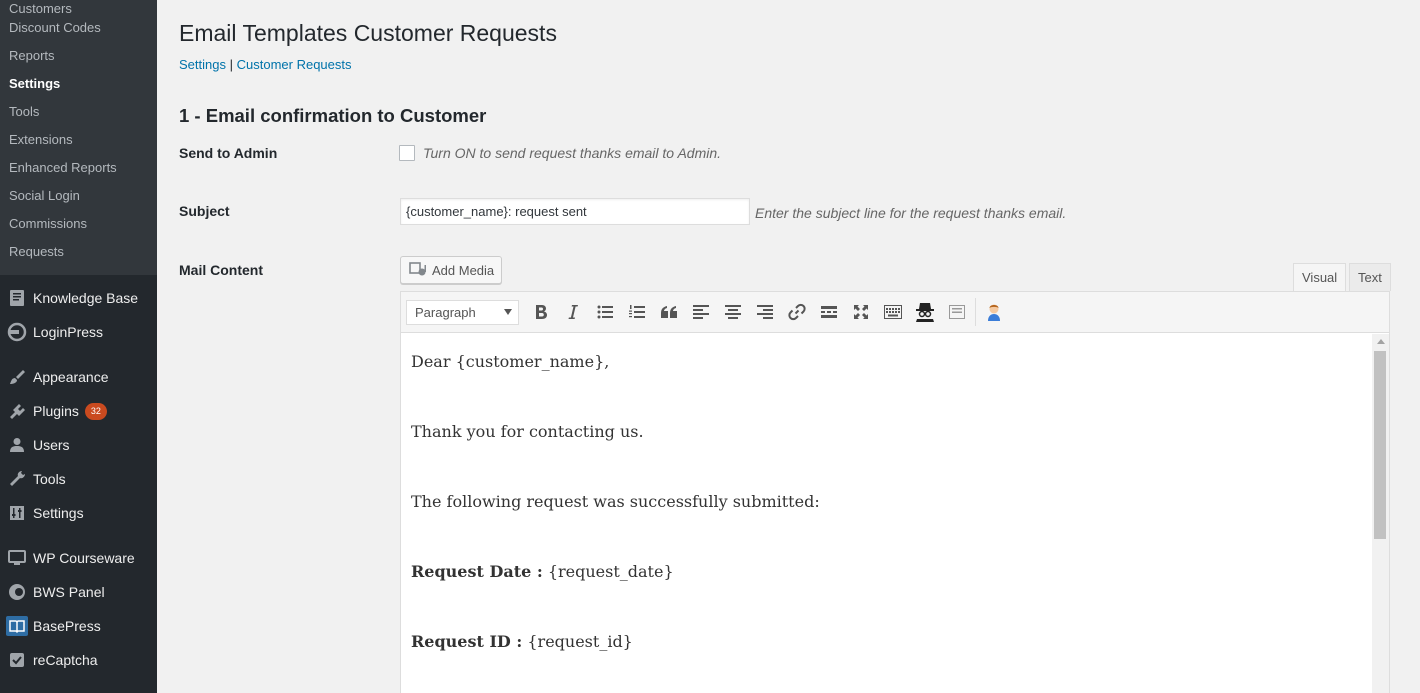 This screenshot has width=1420, height=693. I want to click on loginpress-icon, so click(16, 332).